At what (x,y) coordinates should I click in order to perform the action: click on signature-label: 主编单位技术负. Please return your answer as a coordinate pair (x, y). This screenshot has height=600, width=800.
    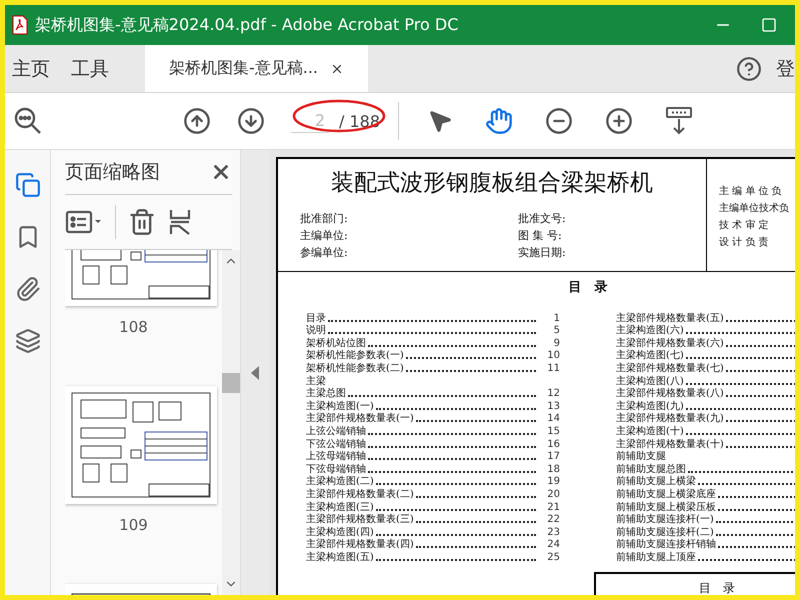
    Looking at the image, I should click on (754, 208).